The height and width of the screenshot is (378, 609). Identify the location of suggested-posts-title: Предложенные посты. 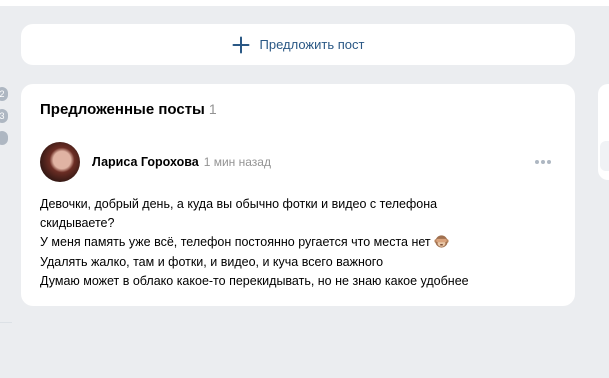
(122, 109).